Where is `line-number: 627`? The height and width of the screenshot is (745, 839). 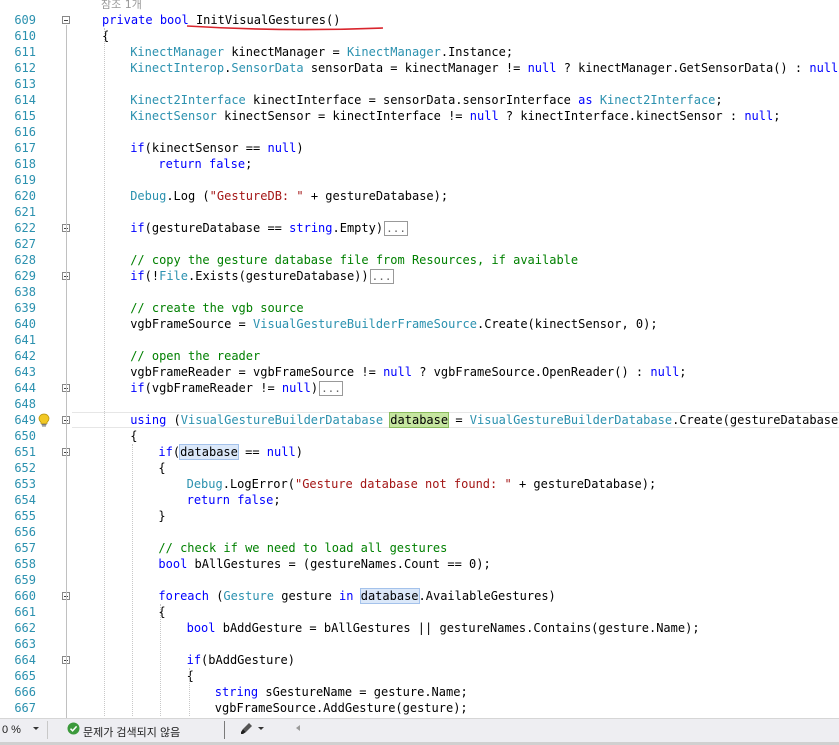 line-number: 627 is located at coordinates (25, 244).